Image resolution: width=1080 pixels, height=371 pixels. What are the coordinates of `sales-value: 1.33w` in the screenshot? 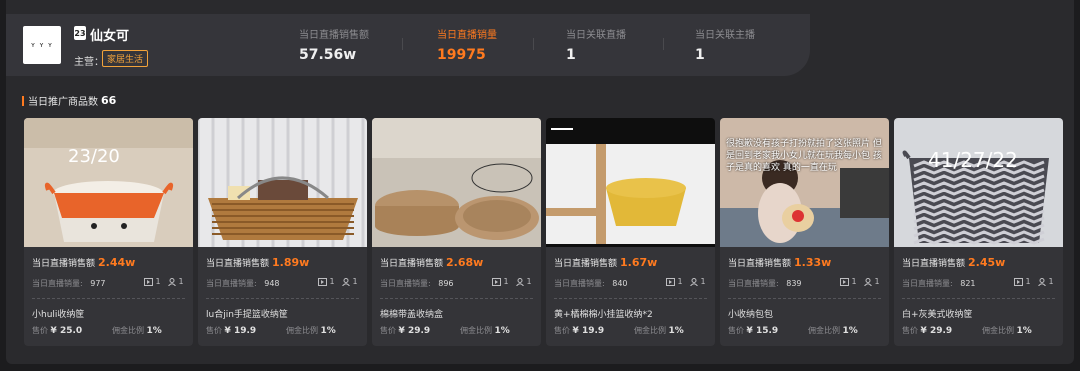 It's located at (813, 262).